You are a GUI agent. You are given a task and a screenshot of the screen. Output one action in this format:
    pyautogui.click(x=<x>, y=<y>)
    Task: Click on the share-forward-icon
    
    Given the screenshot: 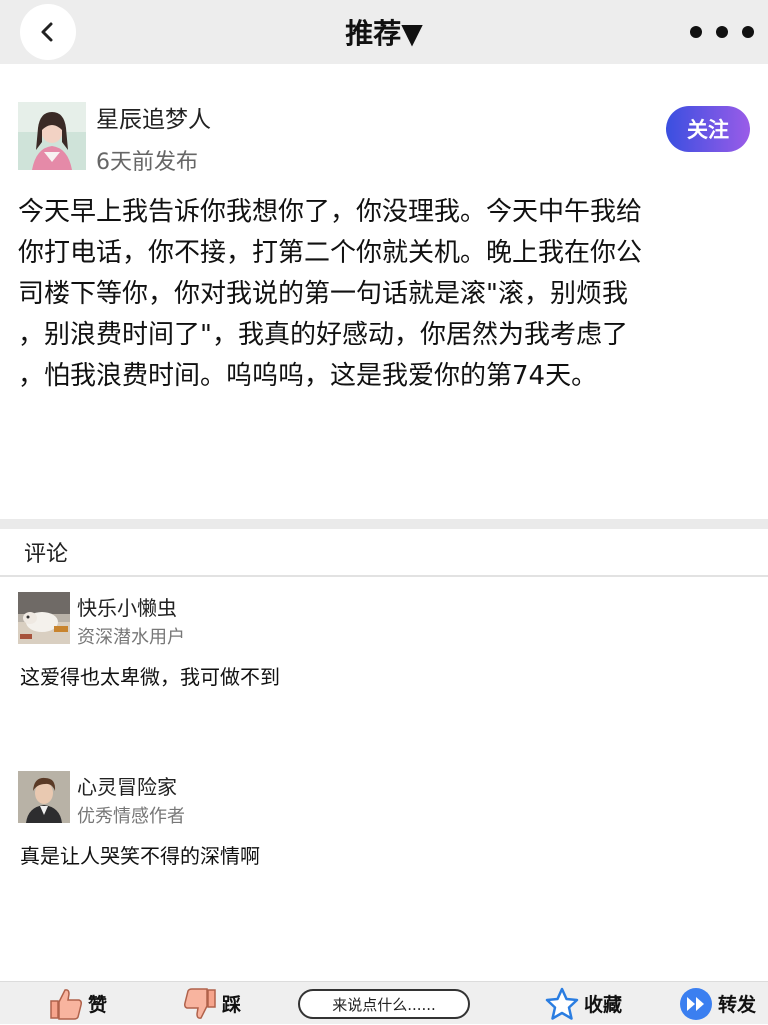 What is the action you would take?
    pyautogui.click(x=696, y=1003)
    